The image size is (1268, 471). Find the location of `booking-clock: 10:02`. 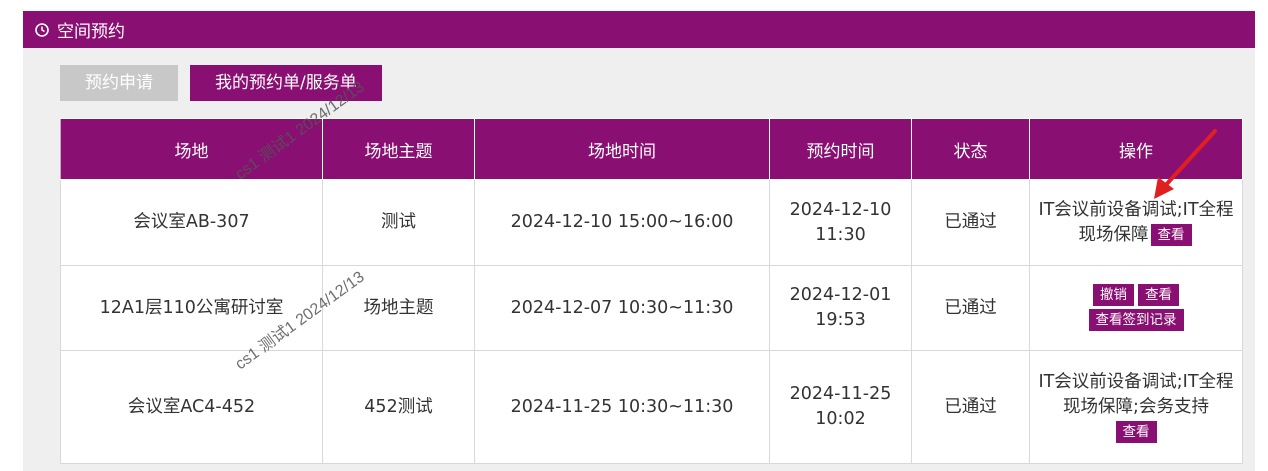

booking-clock: 10:02 is located at coordinates (840, 419).